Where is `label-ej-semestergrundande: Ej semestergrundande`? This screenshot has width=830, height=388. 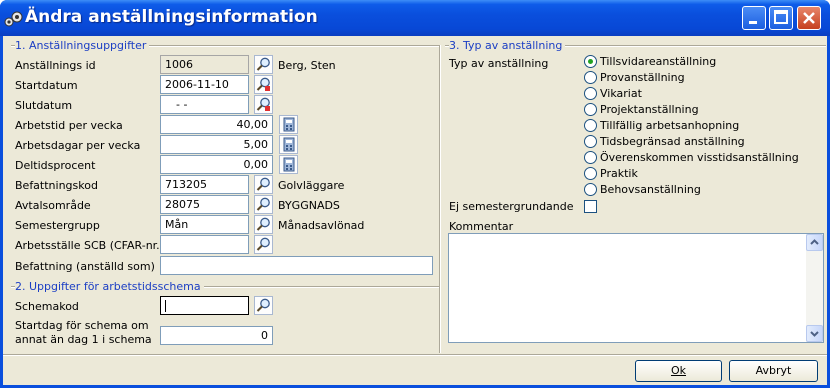 label-ej-semestergrundande: Ej semestergrundande is located at coordinates (511, 206).